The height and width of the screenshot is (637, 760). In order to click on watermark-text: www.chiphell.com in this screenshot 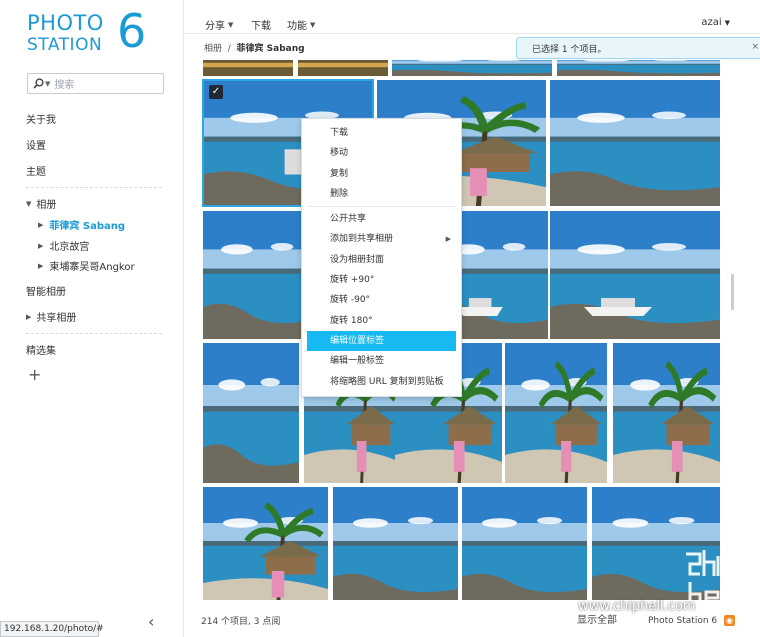, I will do `click(637, 606)`.